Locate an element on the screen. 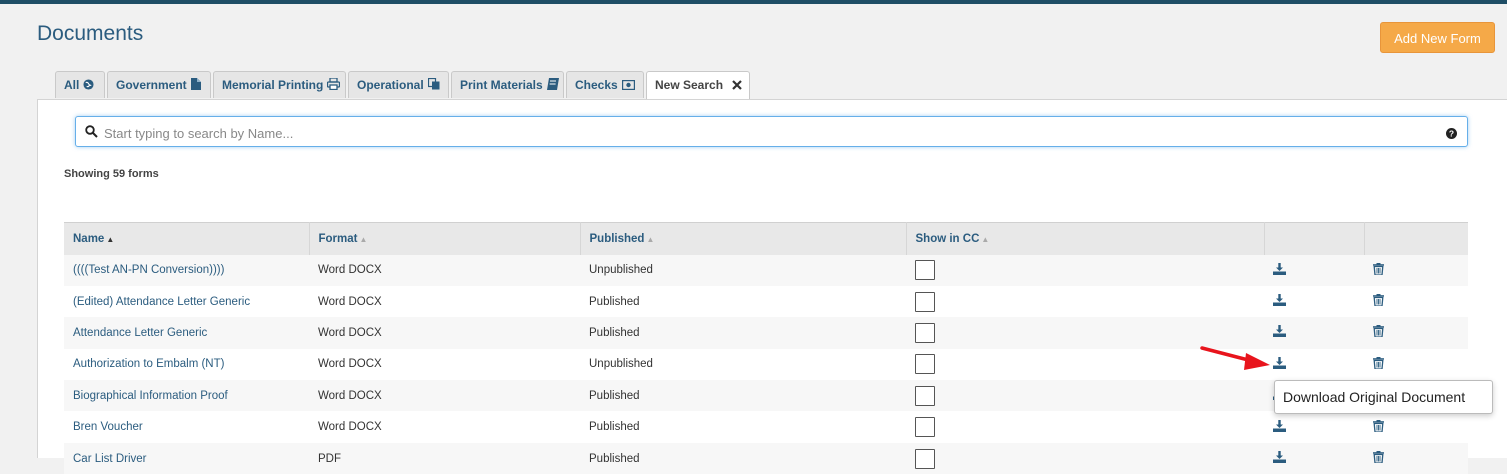 This screenshot has width=1507, height=474. tab-print-materials: Print Materials is located at coordinates (507, 84).